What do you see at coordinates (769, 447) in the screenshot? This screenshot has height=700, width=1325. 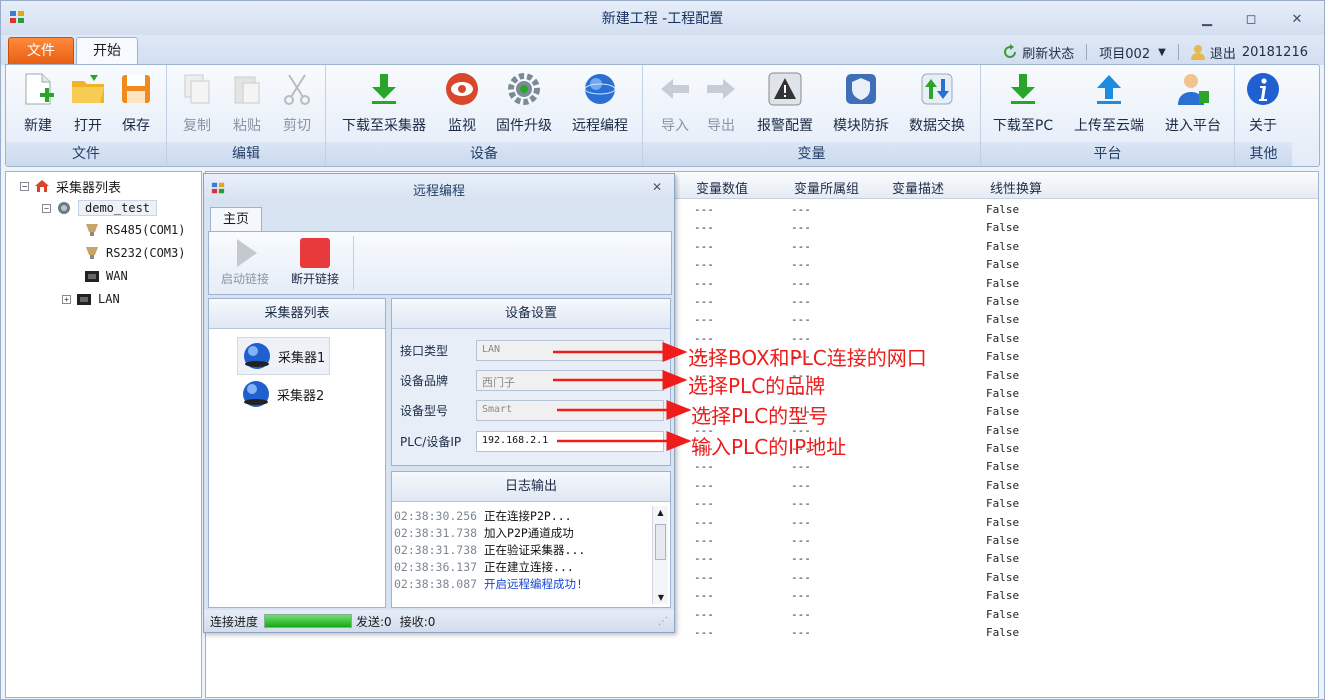 I see `annotation-text: 输入PLC的IP地址` at bounding box center [769, 447].